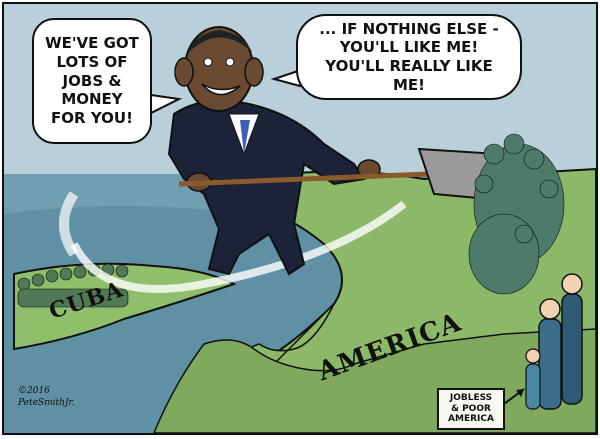 The width and height of the screenshot is (600, 439). What do you see at coordinates (471, 419) in the screenshot?
I see `sign-line-3: AMERICA` at bounding box center [471, 419].